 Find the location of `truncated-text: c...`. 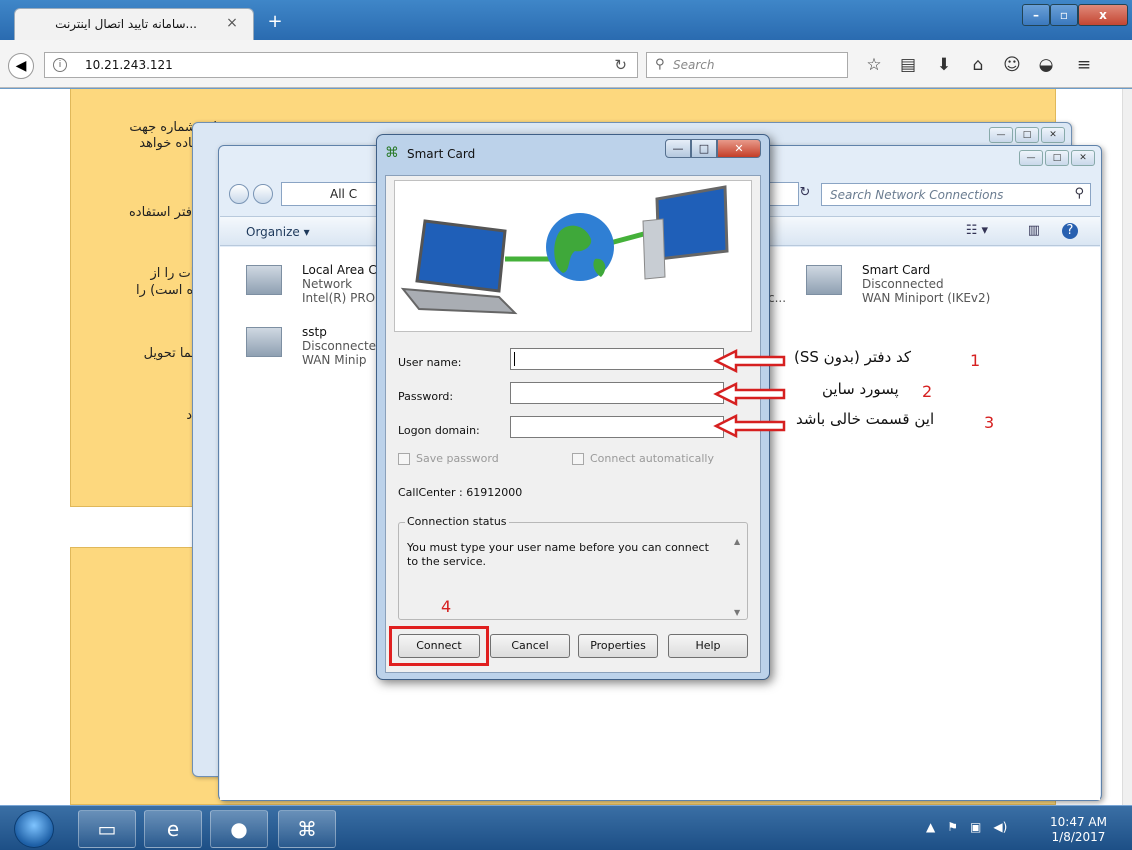

truncated-text: c... is located at coordinates (777, 298).